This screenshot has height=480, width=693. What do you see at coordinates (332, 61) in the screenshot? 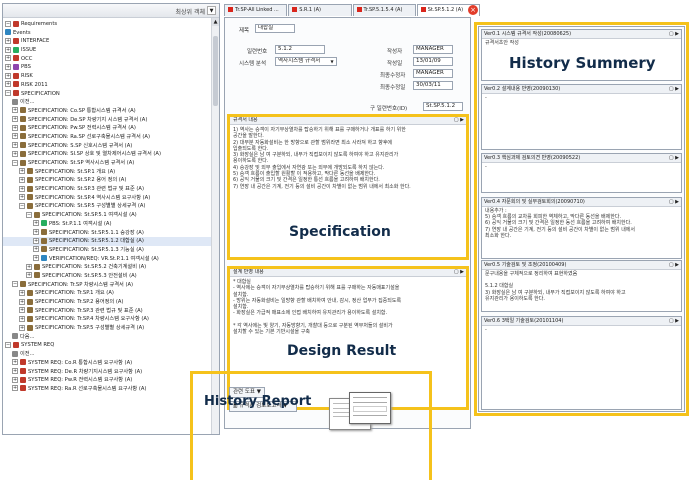
I see `chevron-down-icon: ▼` at bounding box center [332, 61].